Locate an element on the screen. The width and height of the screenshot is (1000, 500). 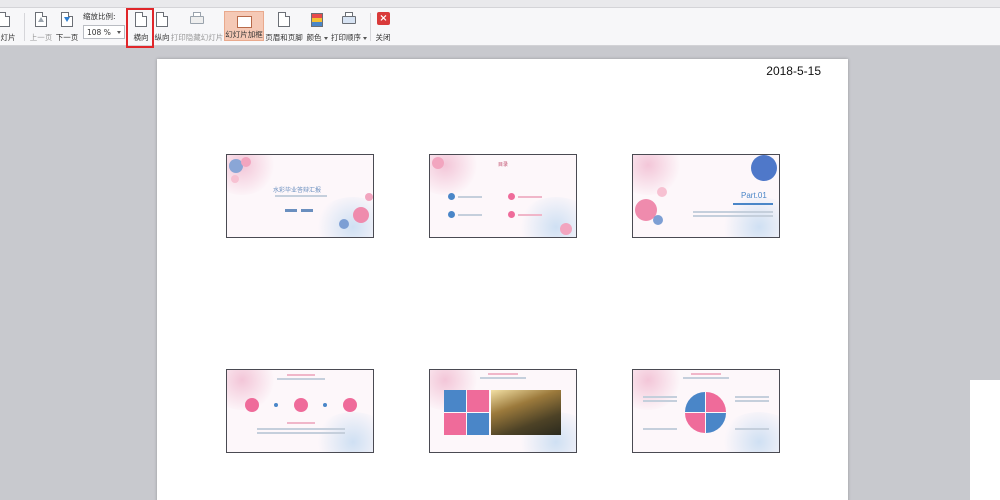
close-button: × 关闭 is located at coordinates (383, 27).